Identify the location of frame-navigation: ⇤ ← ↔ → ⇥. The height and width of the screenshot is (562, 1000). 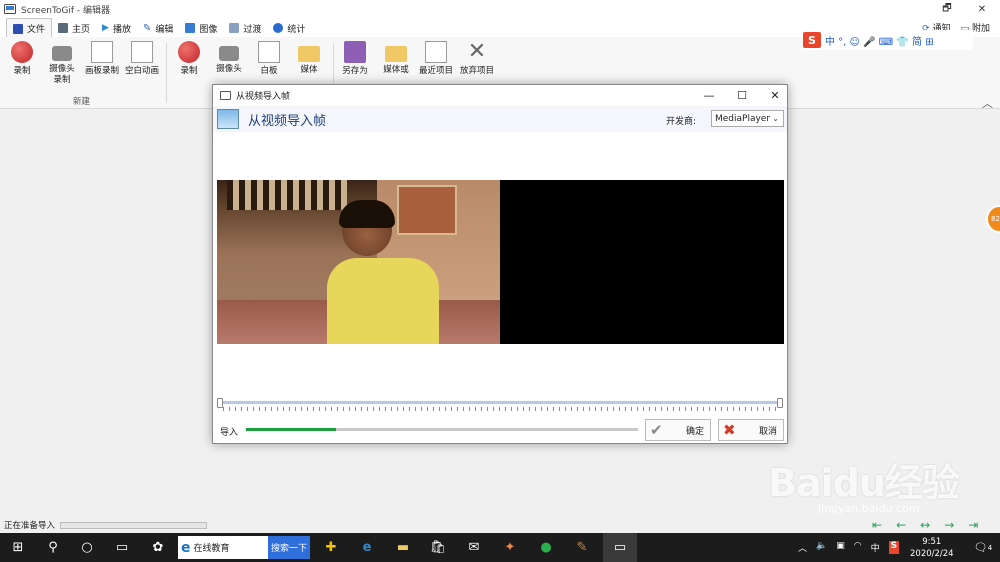
(925, 525).